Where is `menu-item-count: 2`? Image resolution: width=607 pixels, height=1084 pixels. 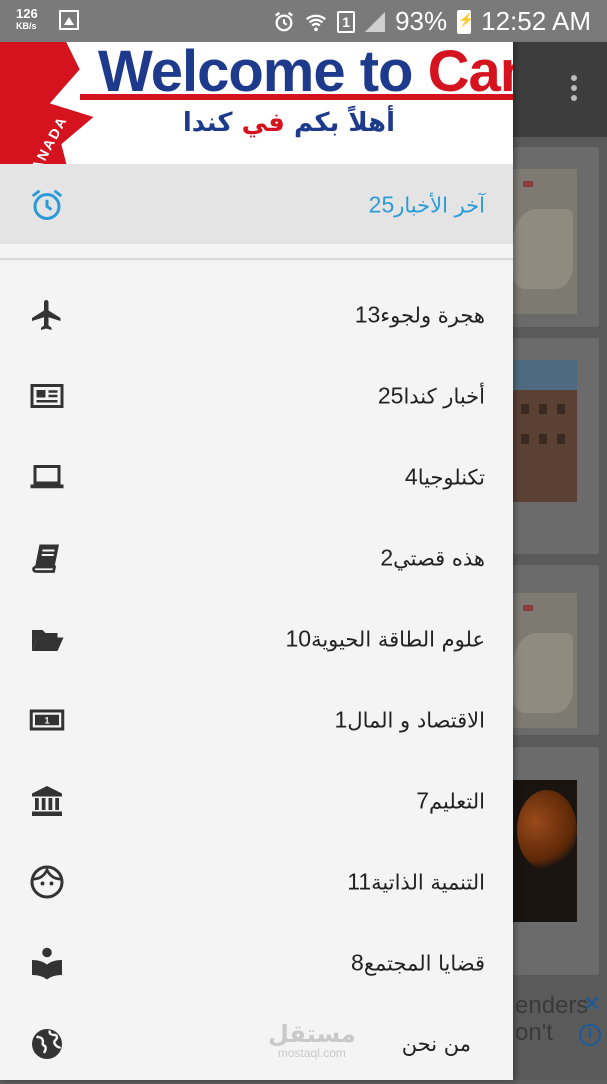 menu-item-count: 2 is located at coordinates (387, 557).